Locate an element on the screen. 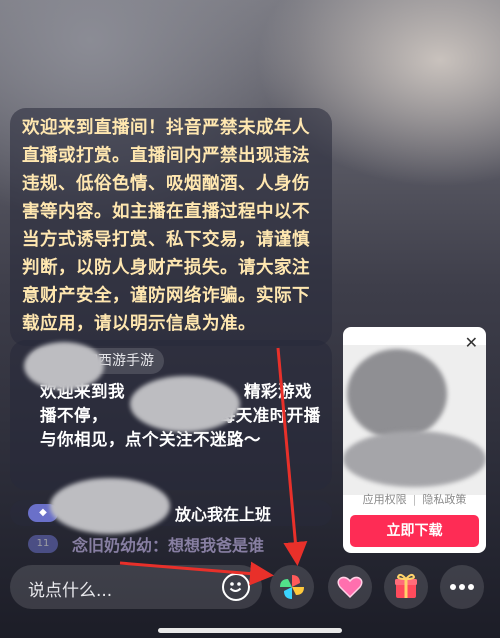  home-indicator is located at coordinates (250, 630).